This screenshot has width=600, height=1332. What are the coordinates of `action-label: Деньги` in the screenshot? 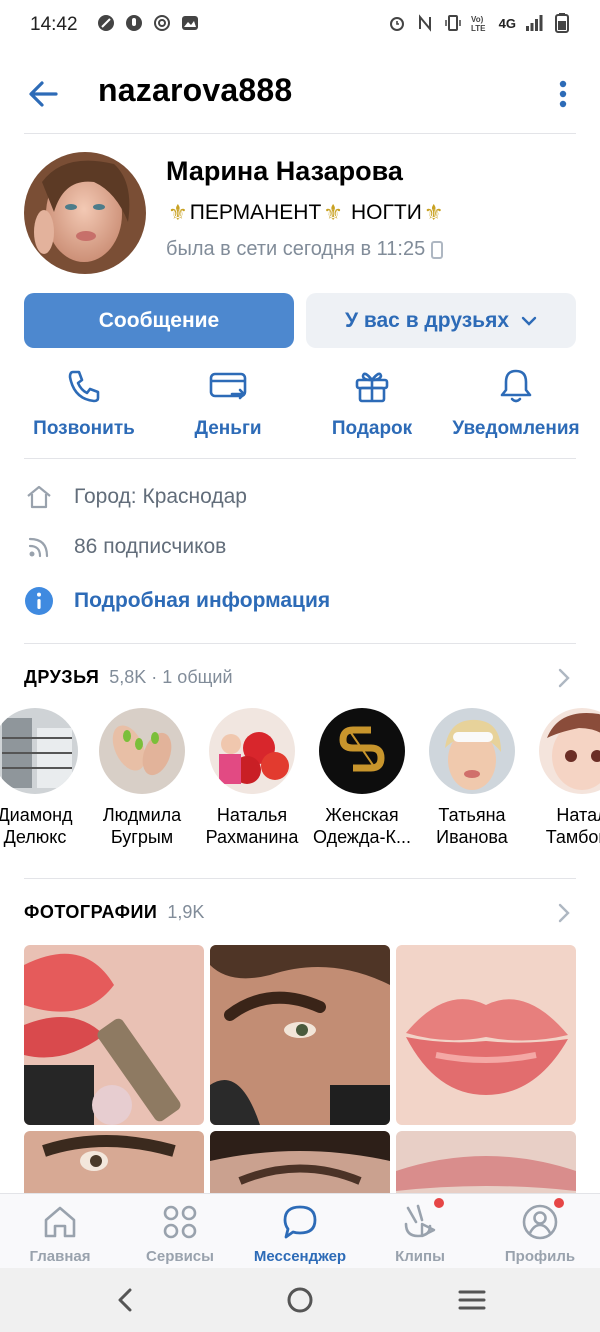 It's located at (228, 428).